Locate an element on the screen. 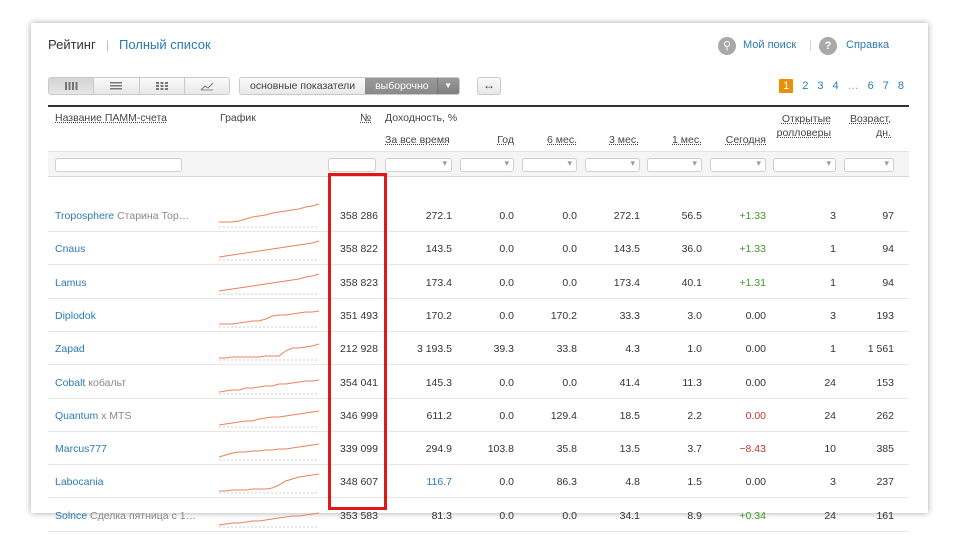 The width and height of the screenshot is (960, 540). header-actions: ⚲ Мой поиск | ? Справка is located at coordinates (813, 46).